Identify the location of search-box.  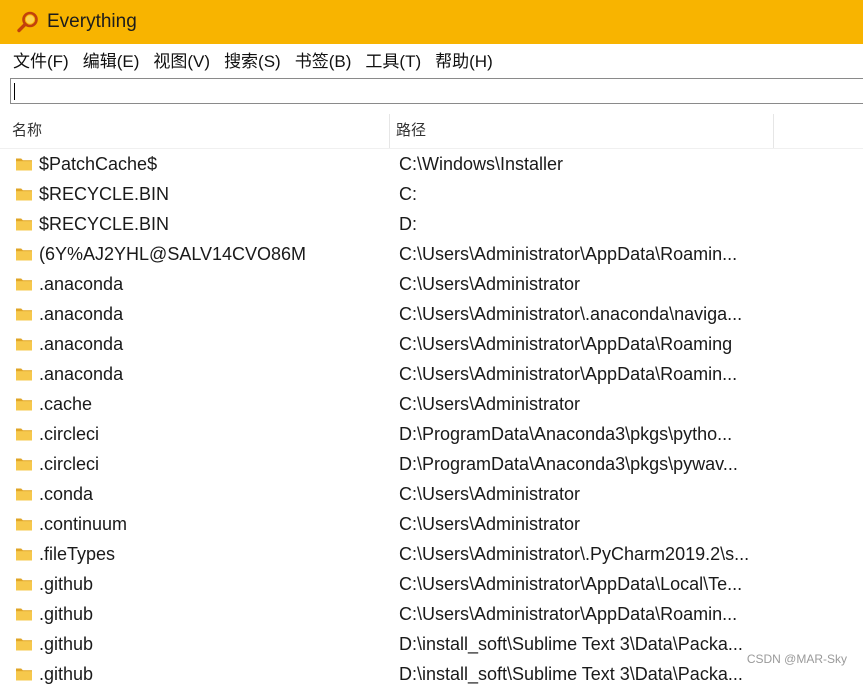
(436, 91).